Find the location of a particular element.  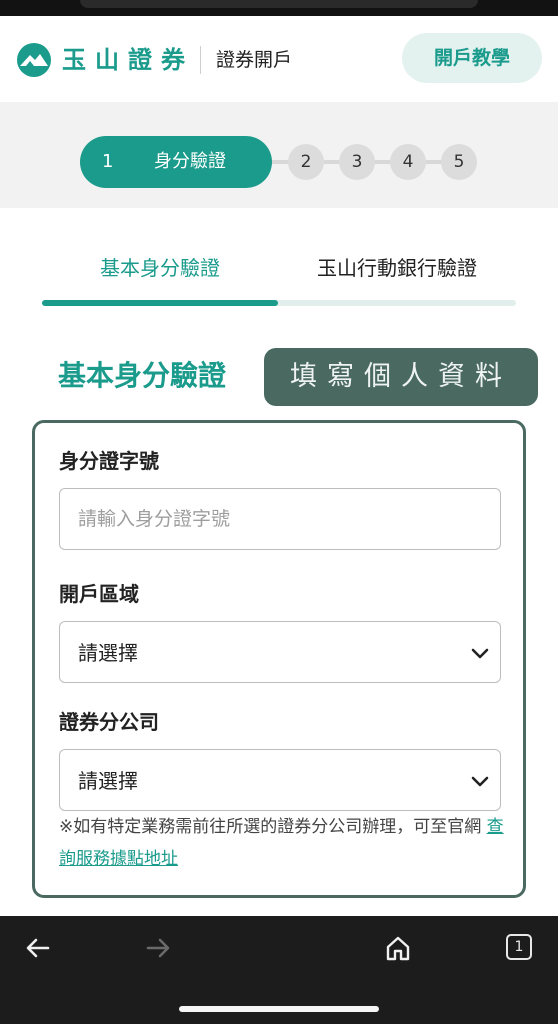

tutorial-button: 開戶教學 is located at coordinates (472, 58).